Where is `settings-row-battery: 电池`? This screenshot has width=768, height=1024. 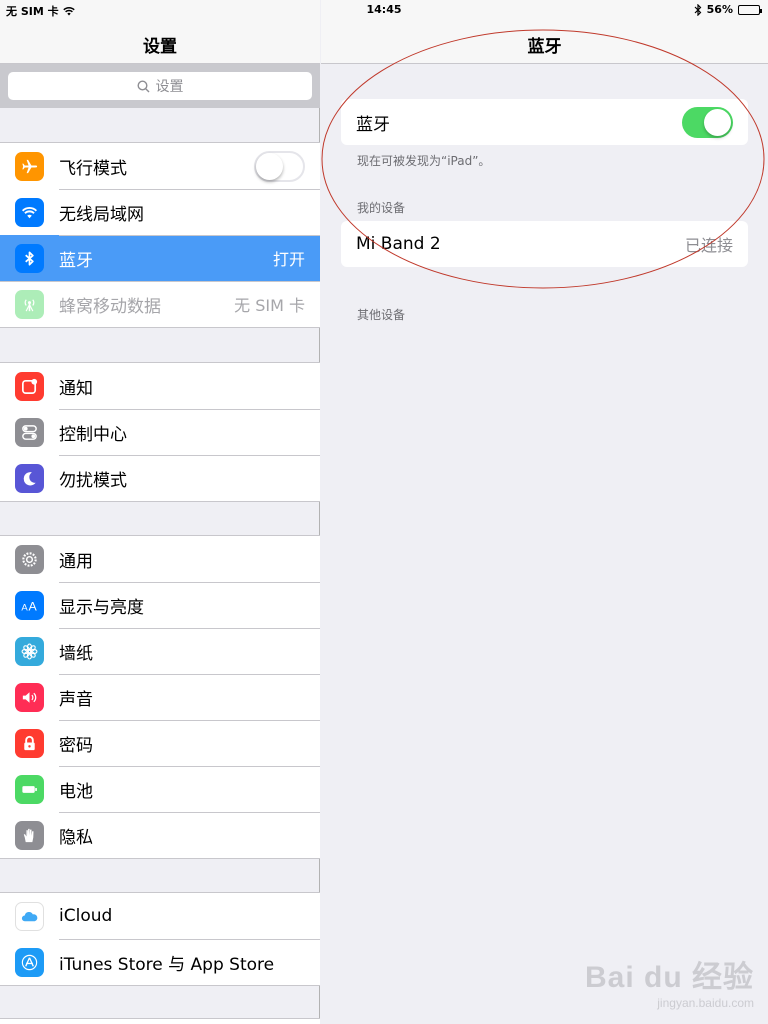 settings-row-battery: 电池 is located at coordinates (160, 789).